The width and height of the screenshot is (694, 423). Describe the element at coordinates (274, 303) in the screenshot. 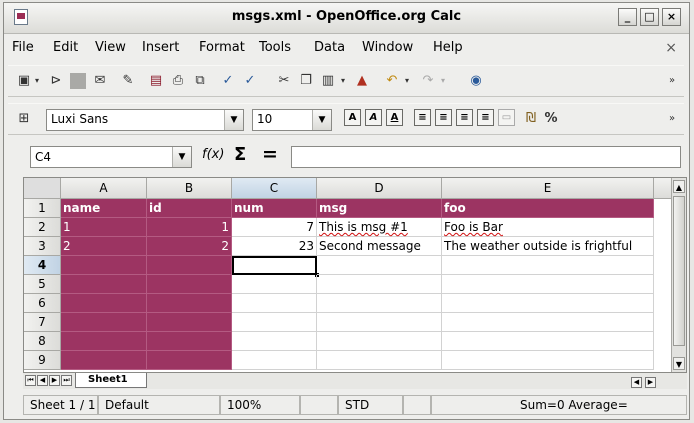

I see `cell-c6` at that location.